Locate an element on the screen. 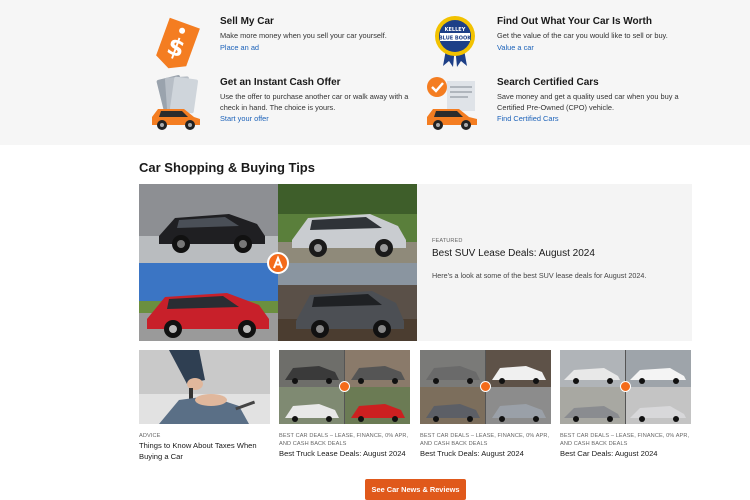  start-your-offer-link: Start your offer is located at coordinates (320, 118).